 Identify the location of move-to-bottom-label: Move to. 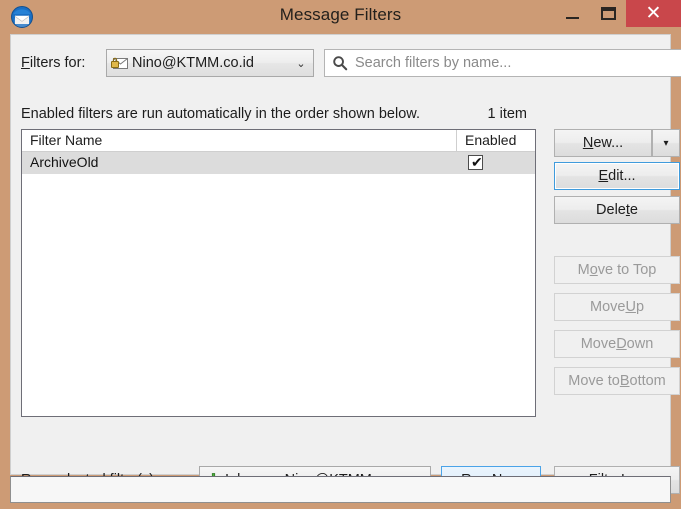
(594, 381).